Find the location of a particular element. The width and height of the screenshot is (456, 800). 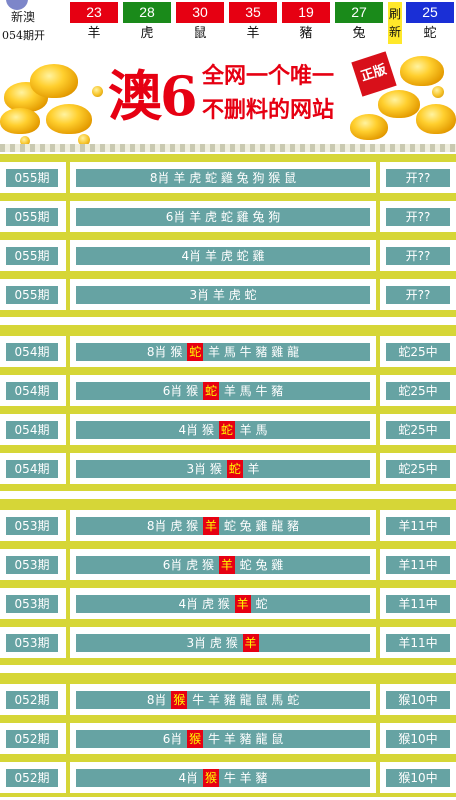

table-row: 053期 6肖 虎 猴 羊 蛇 兔 雞羊11中 is located at coordinates (228, 564).